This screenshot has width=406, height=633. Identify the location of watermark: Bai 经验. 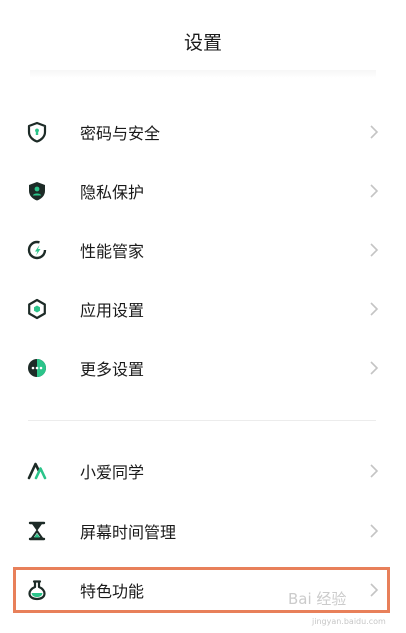
(317, 599).